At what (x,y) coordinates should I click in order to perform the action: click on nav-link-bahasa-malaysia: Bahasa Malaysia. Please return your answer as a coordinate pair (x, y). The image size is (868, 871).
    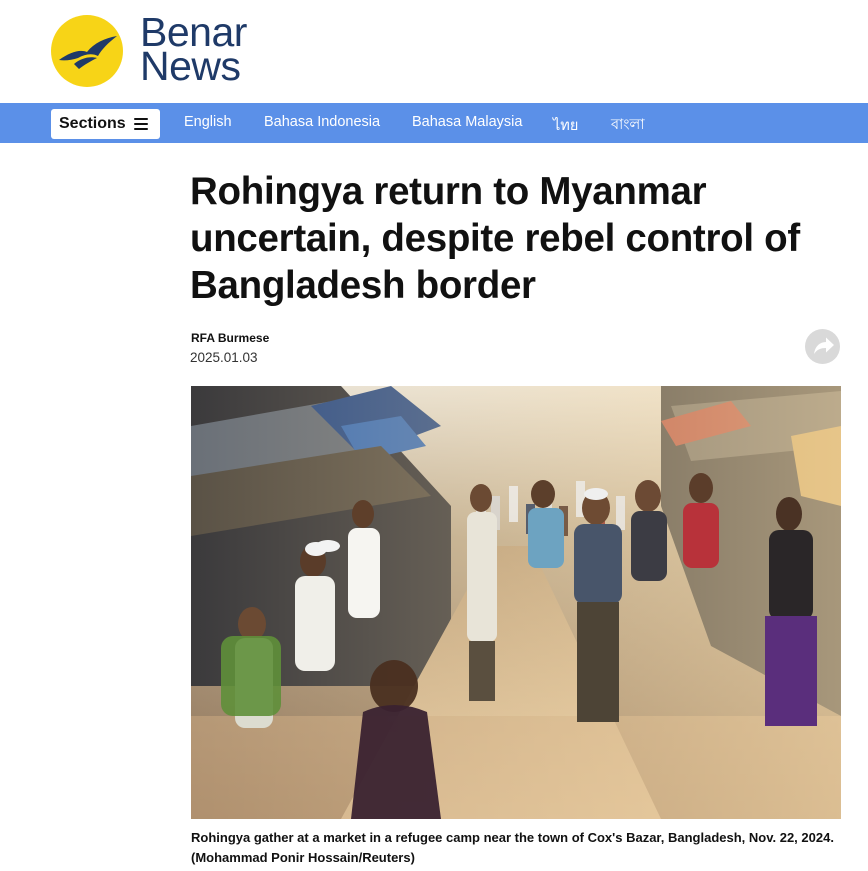
    Looking at the image, I should click on (467, 122).